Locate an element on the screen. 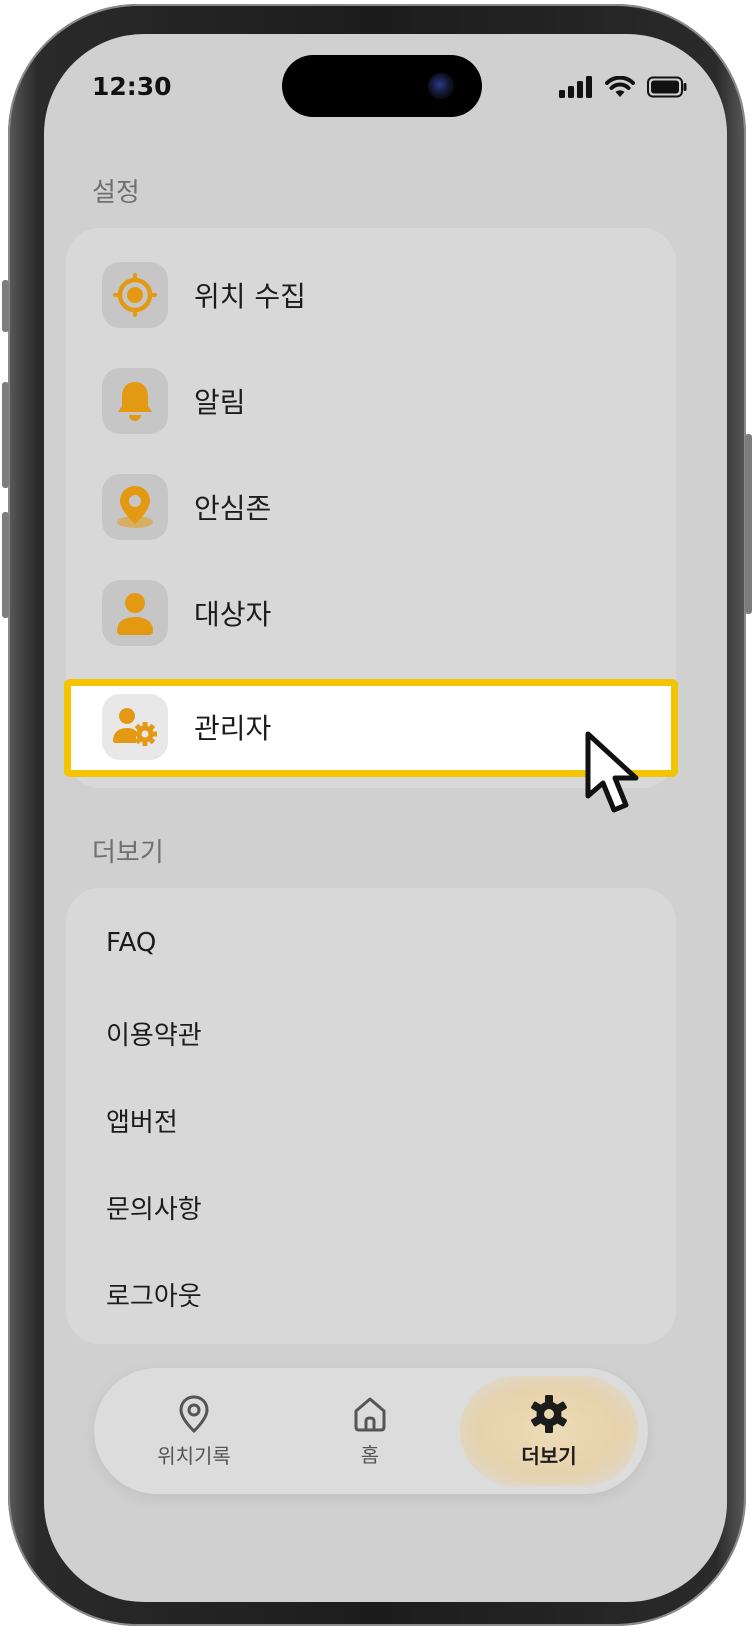 This screenshot has height=1632, width=755. battery-icon is located at coordinates (667, 87).